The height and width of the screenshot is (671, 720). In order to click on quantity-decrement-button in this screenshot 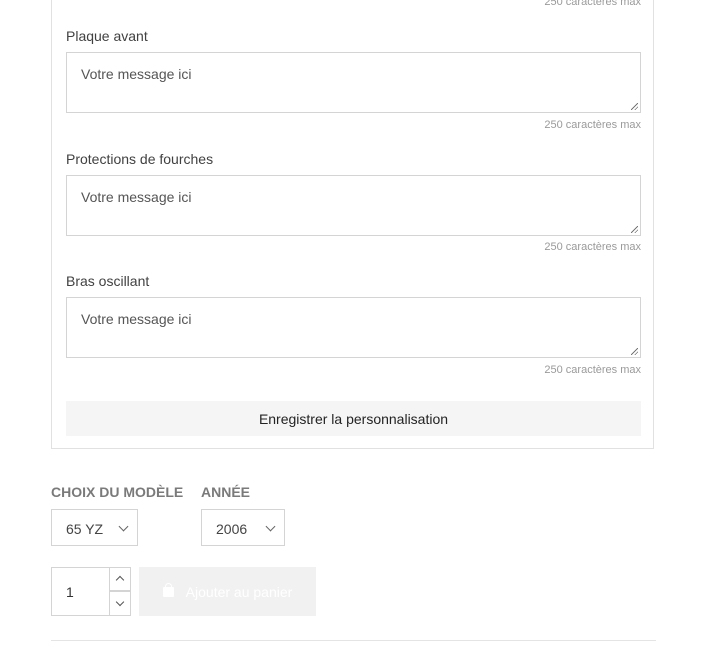, I will do `click(120, 603)`.